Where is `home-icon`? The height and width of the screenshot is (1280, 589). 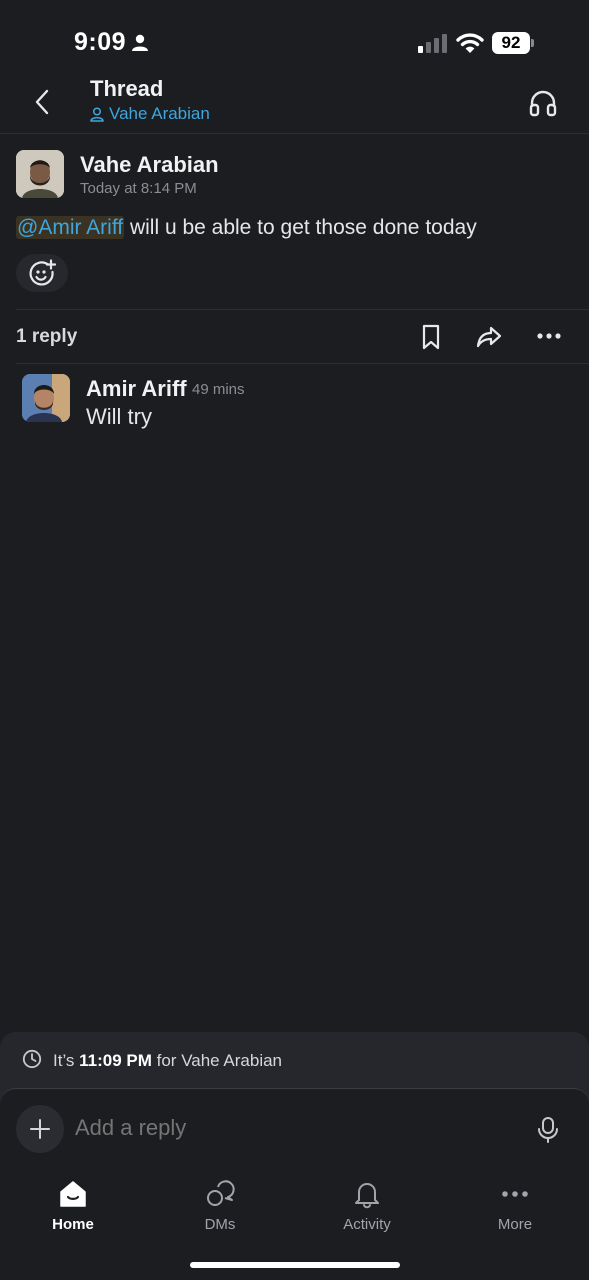 home-icon is located at coordinates (73, 1194).